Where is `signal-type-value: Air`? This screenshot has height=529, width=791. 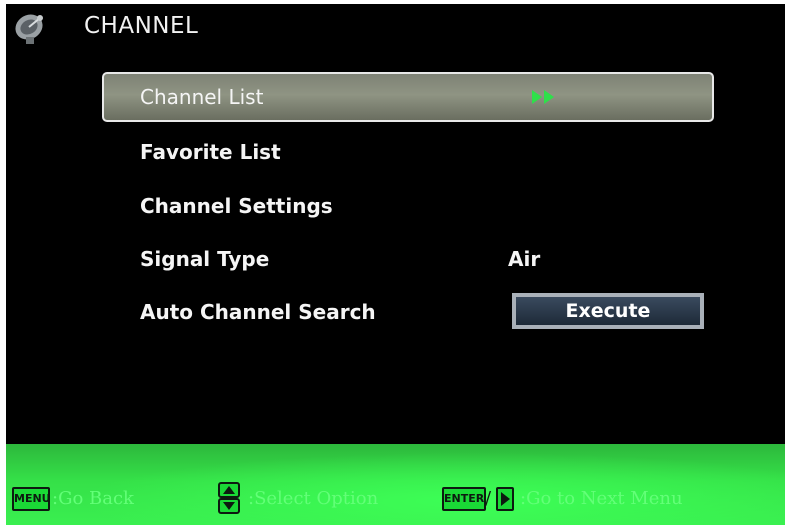 signal-type-value: Air is located at coordinates (524, 259).